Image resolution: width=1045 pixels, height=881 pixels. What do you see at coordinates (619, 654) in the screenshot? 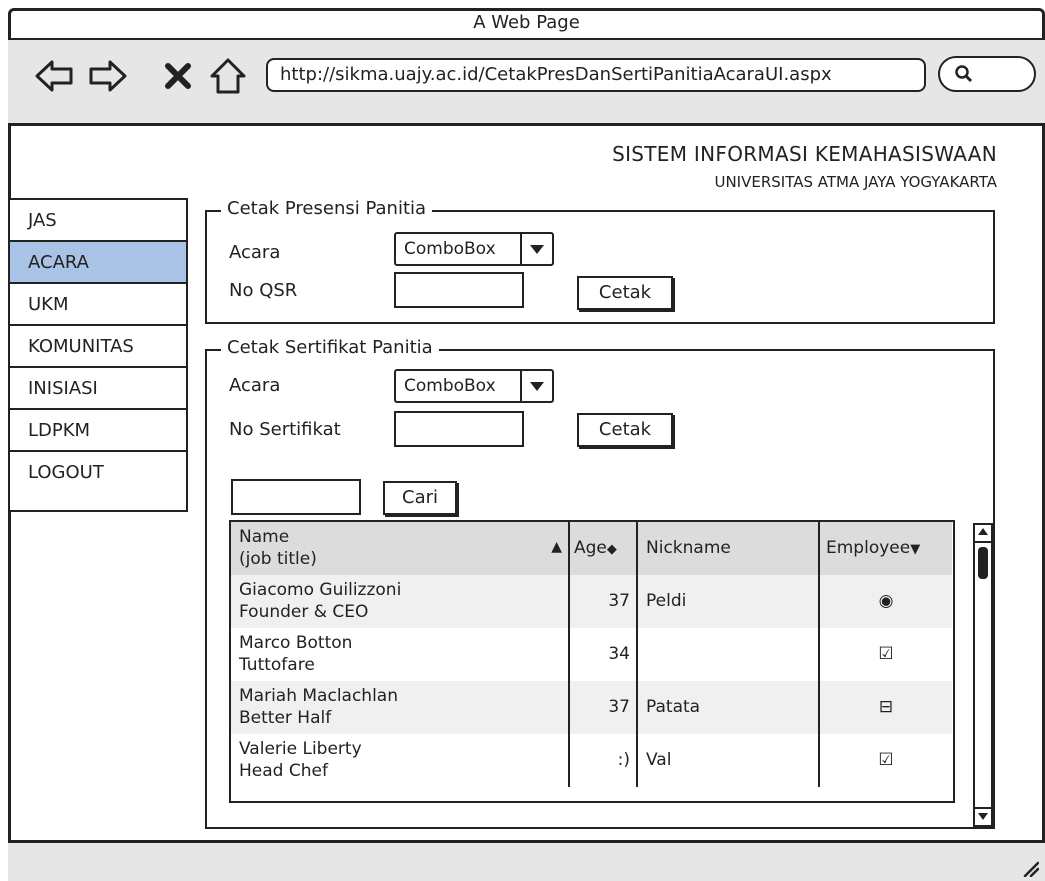
I see `row-age: 34` at bounding box center [619, 654].